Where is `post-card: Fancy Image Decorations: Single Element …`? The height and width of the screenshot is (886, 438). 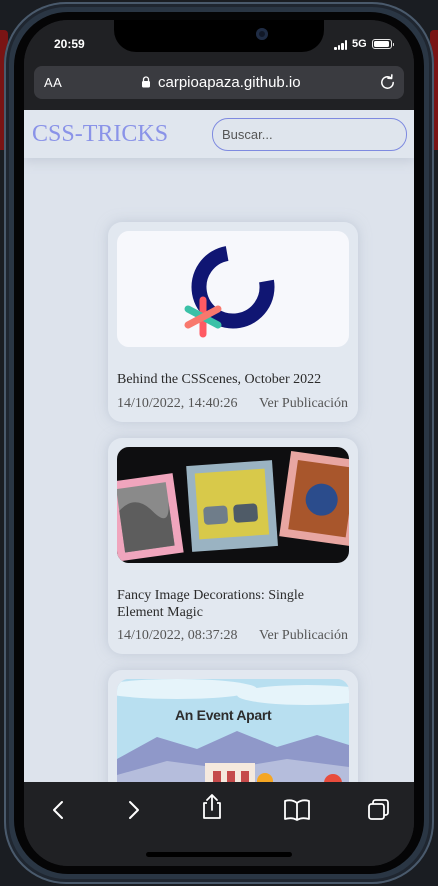
post-card: Fancy Image Decorations: Single Element … is located at coordinates (233, 546).